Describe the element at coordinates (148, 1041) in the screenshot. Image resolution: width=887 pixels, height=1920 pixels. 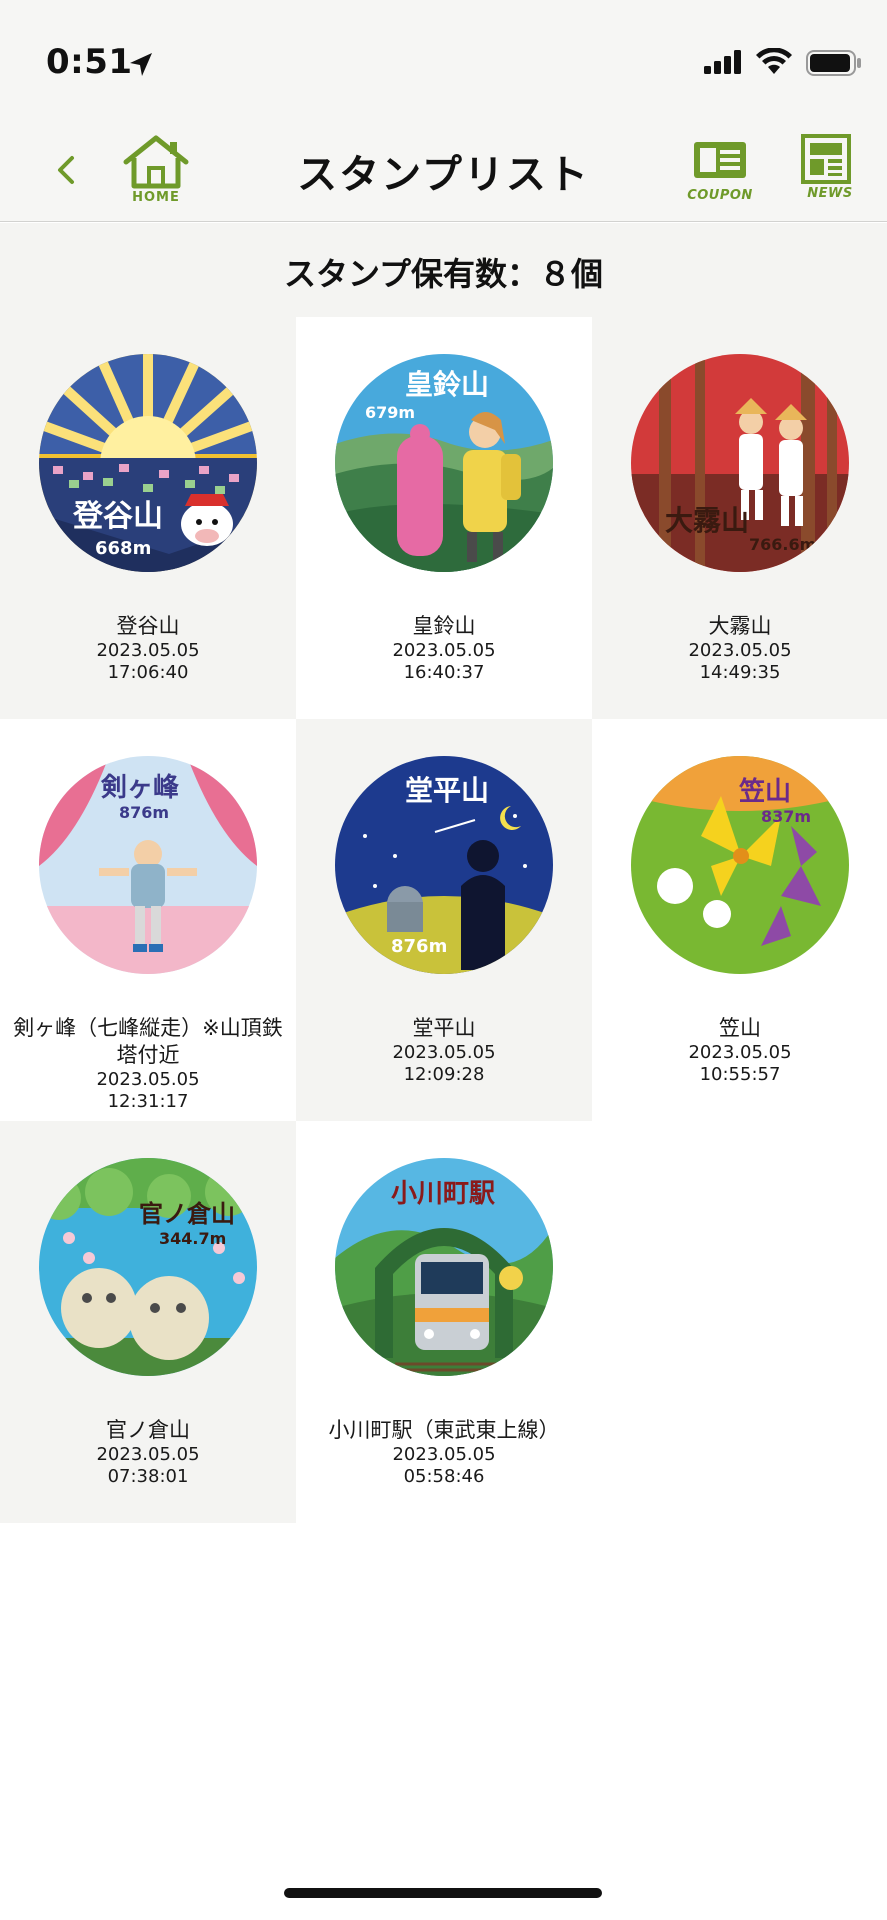
I see `stamp-name: 剣ヶ峰（七峰縦走）※山頂鉄塔付近` at that location.